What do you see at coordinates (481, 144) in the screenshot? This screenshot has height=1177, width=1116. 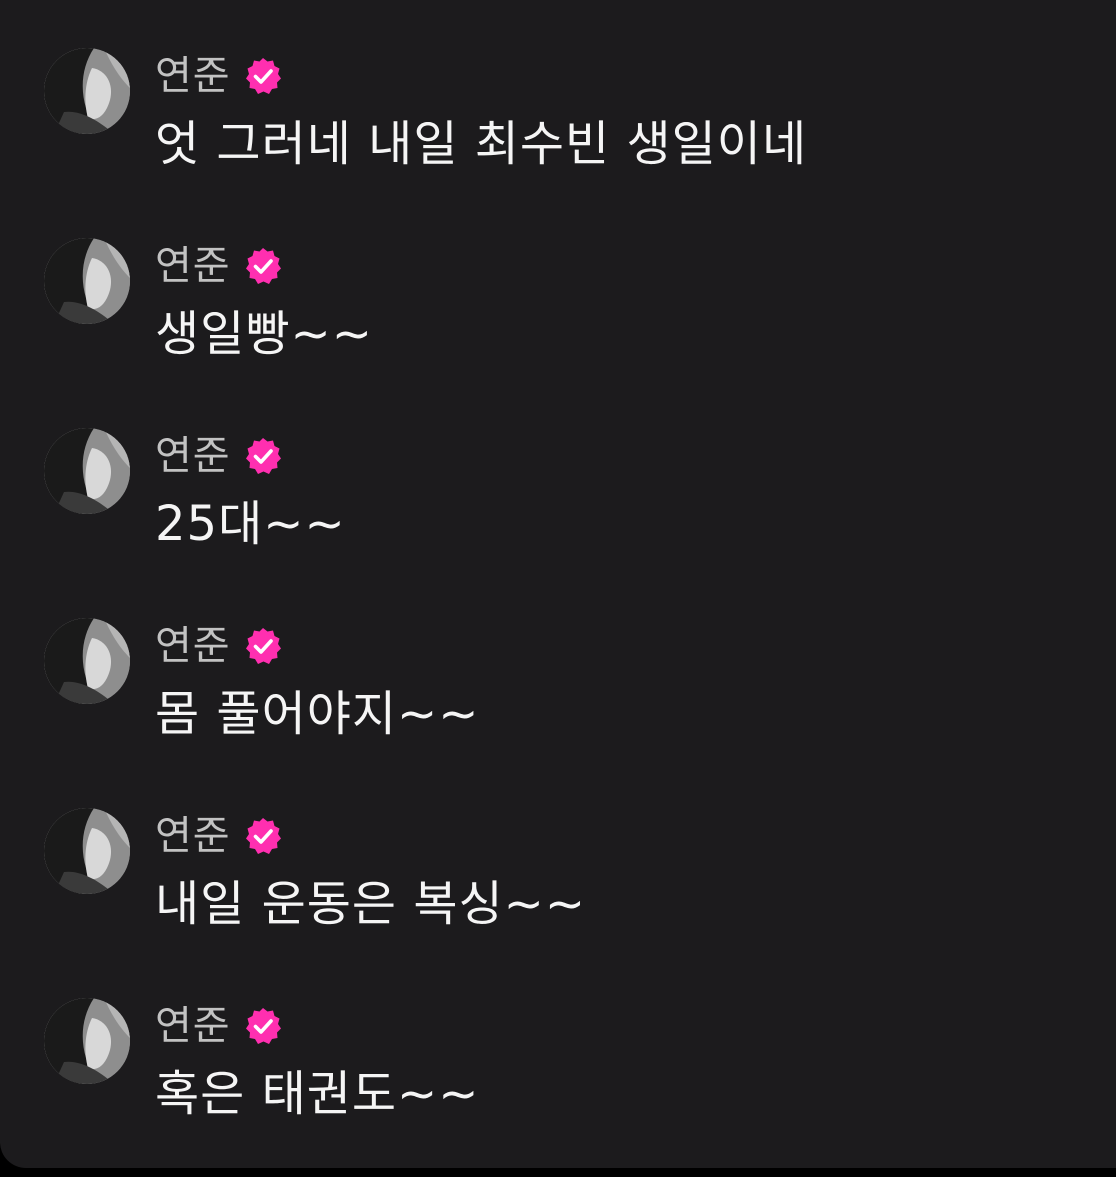 I see `message-text: 엇 그러네 내일 최수빈 생일이네` at bounding box center [481, 144].